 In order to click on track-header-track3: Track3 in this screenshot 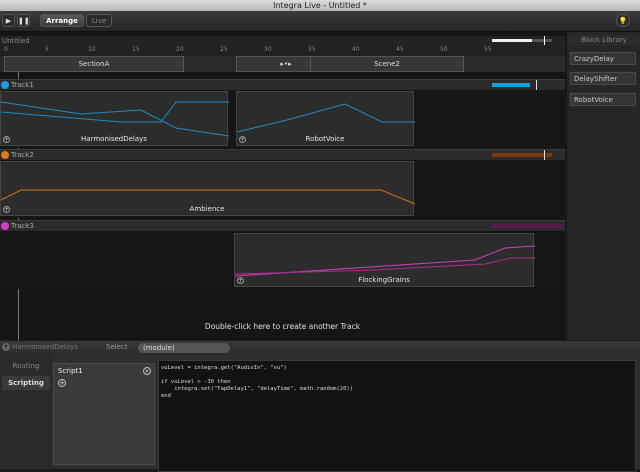, I will do `click(282, 225)`.